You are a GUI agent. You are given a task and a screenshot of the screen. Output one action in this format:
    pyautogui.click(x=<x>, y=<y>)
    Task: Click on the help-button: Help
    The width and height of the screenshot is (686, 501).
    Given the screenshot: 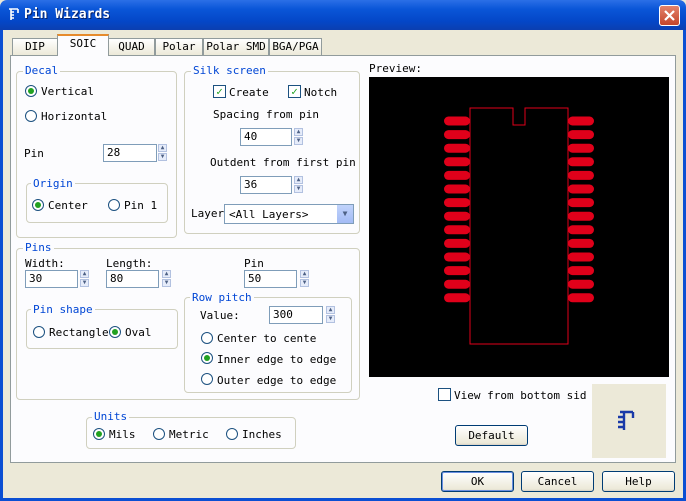 What is the action you would take?
    pyautogui.click(x=638, y=481)
    